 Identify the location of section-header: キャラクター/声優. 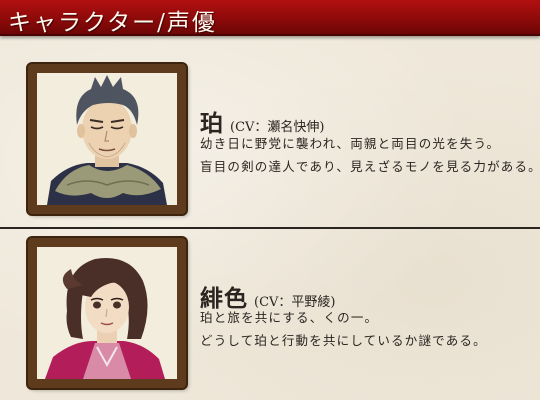
(270, 18).